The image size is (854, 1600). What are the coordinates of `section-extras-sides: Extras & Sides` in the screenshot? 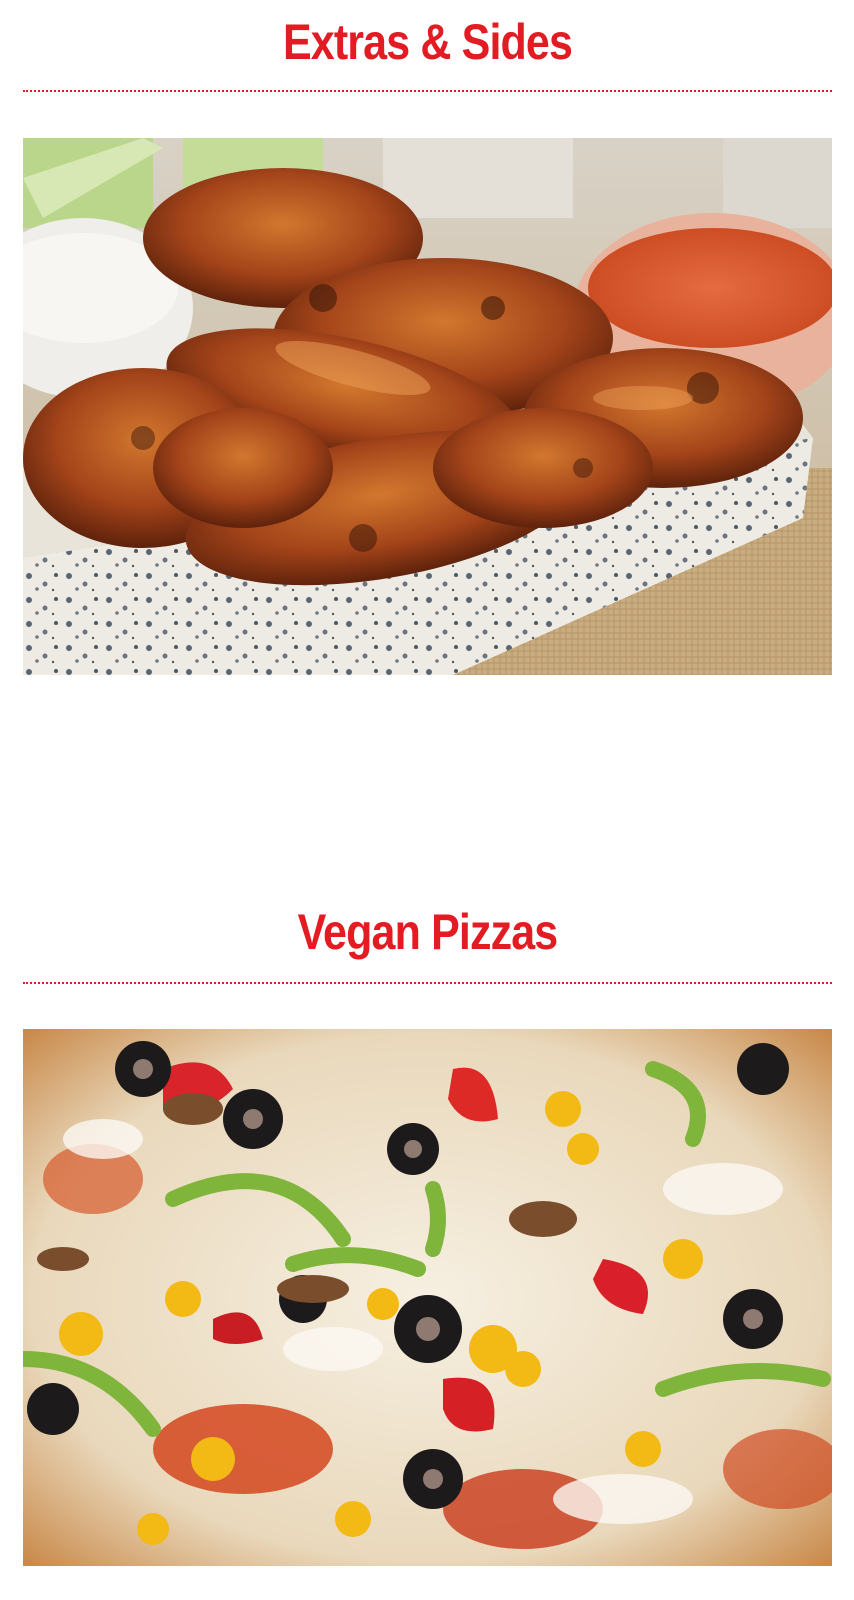 It's located at (427, 42).